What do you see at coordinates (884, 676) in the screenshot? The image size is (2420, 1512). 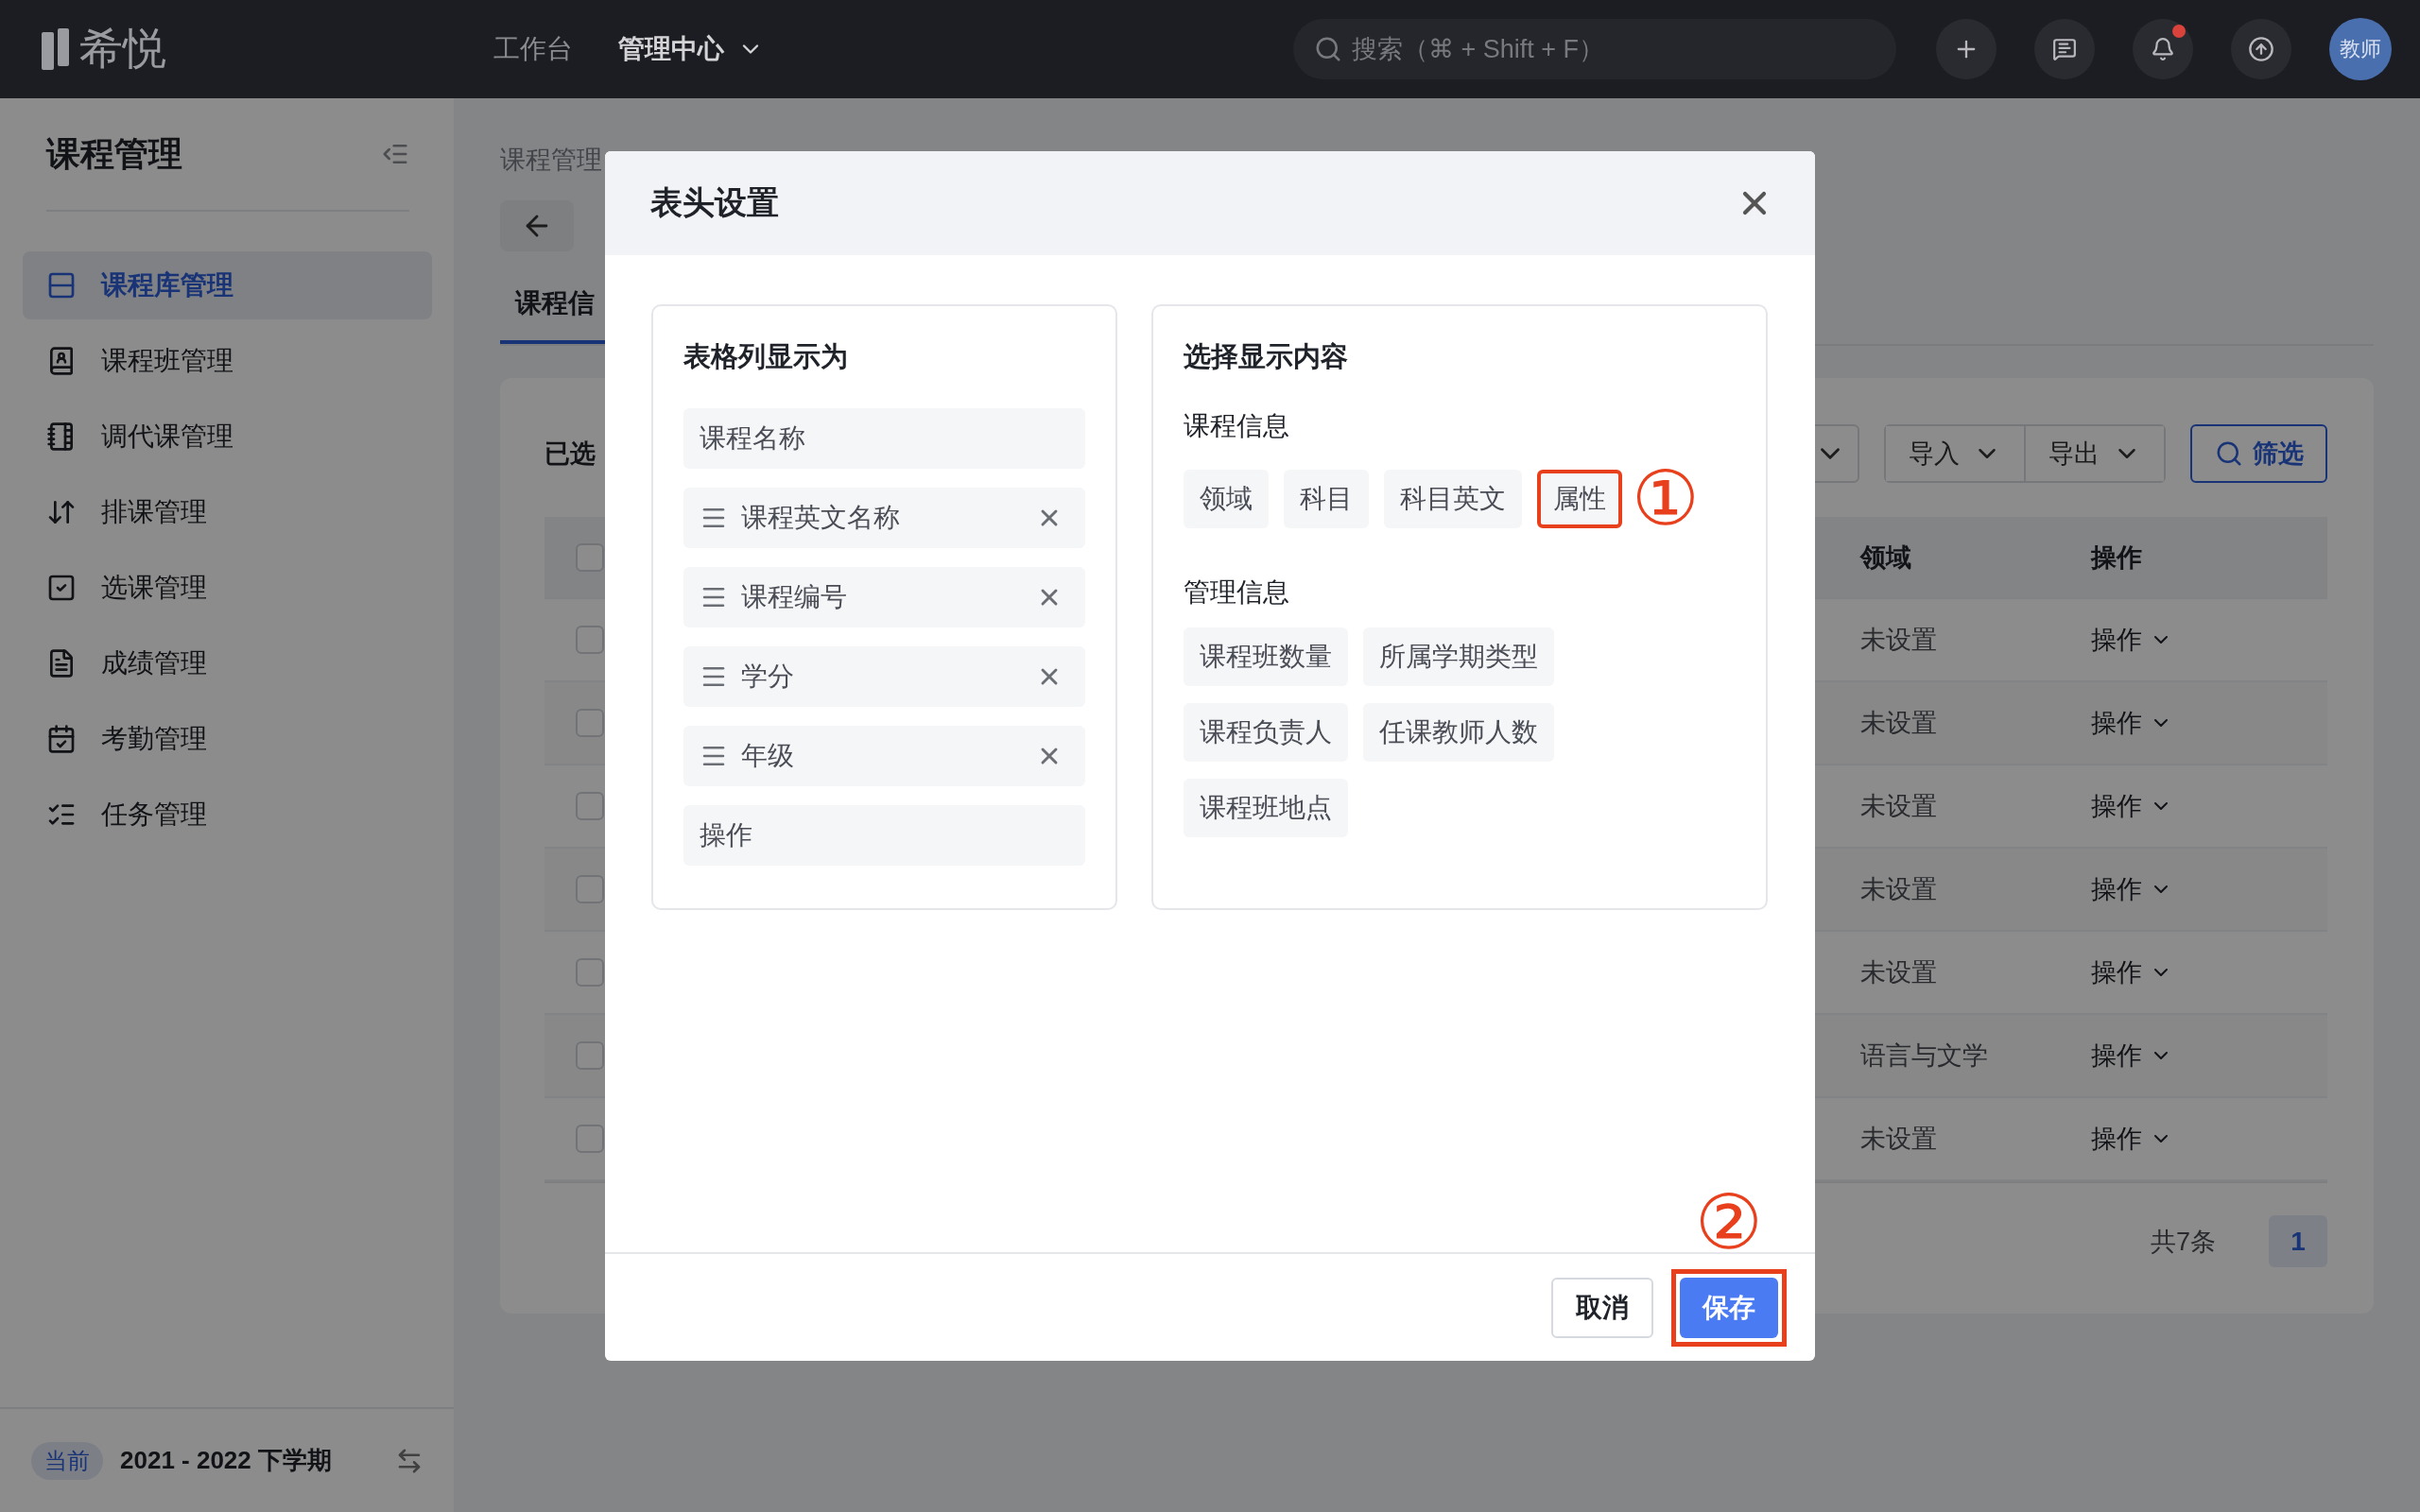 I see `column-item: 学分` at bounding box center [884, 676].